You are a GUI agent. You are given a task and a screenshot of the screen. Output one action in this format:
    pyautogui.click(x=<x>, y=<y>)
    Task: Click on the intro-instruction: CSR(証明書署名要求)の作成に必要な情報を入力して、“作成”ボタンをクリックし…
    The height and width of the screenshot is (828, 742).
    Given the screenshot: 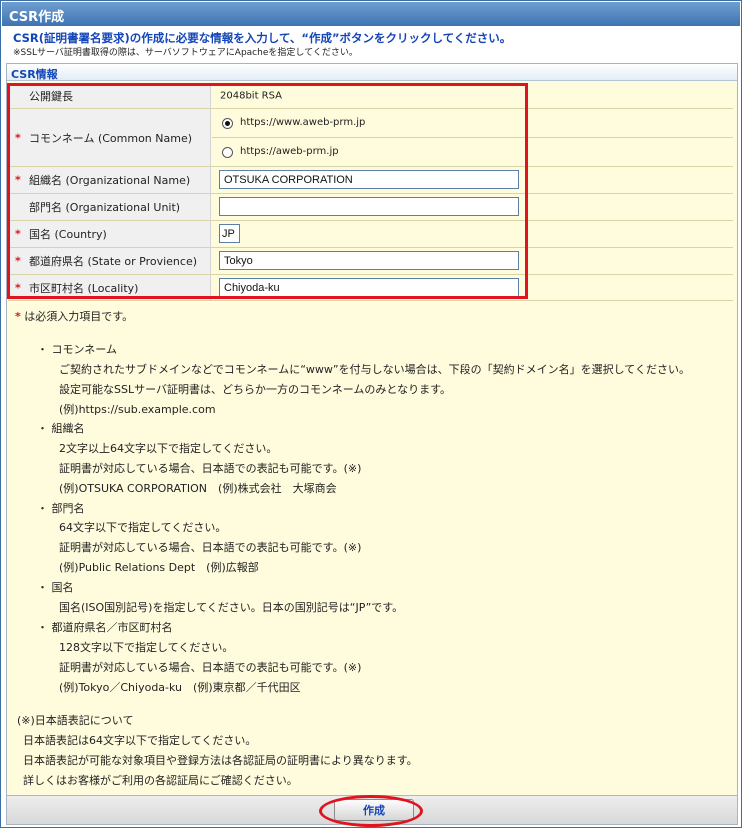 What is the action you would take?
    pyautogui.click(x=262, y=38)
    